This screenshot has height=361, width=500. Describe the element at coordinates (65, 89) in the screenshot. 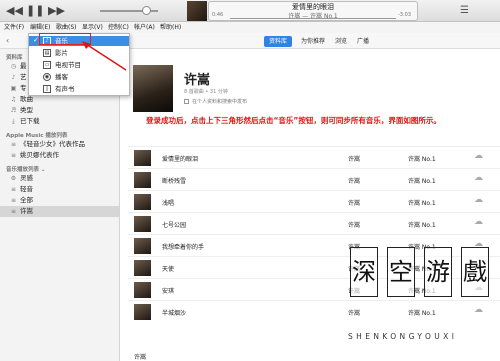

I see `menu-item-label: 有声书` at that location.